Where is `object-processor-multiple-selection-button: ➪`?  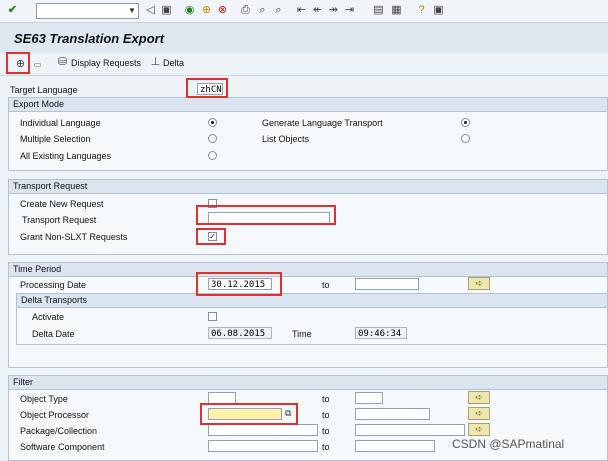
object-processor-multiple-selection-button: ➪ is located at coordinates (479, 413).